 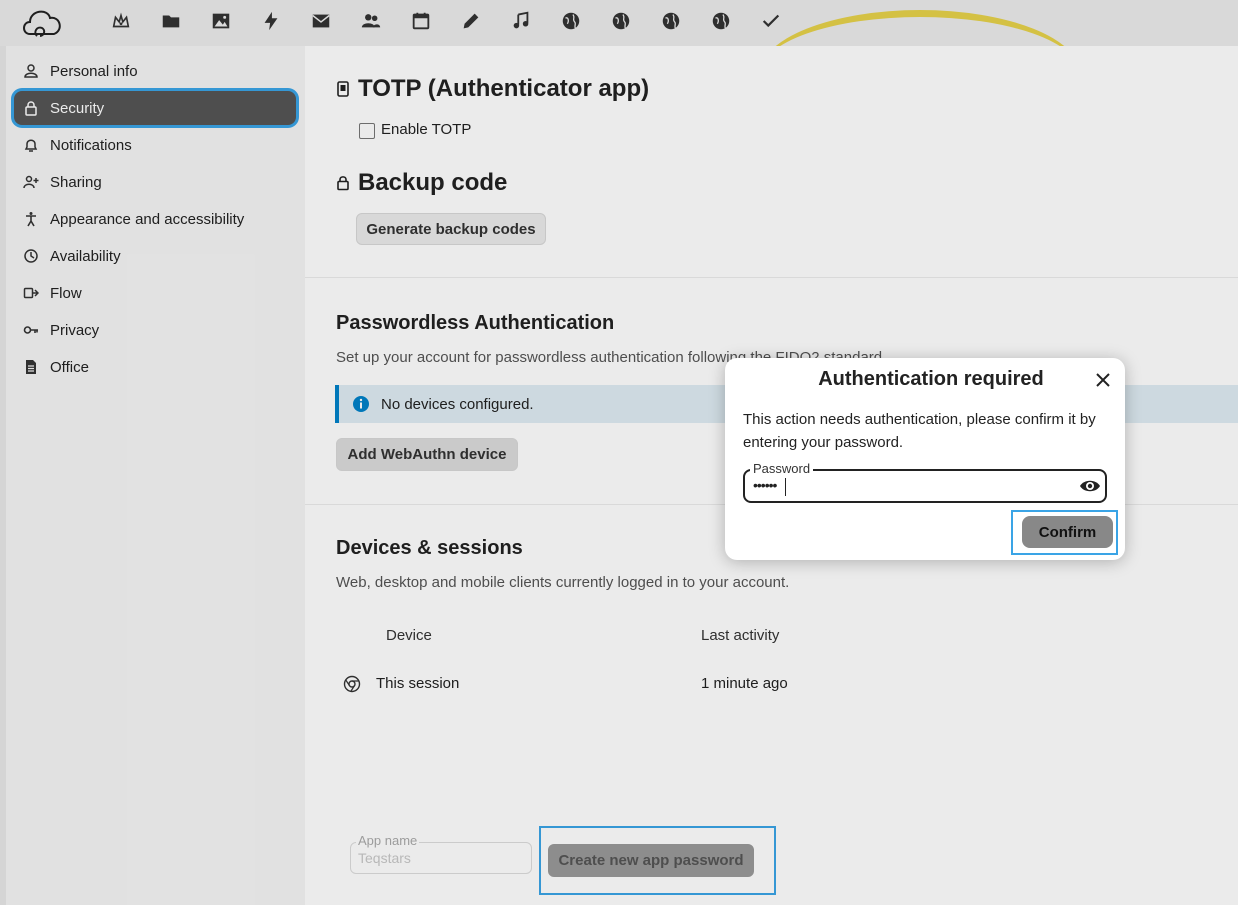 I want to click on dialog-title: Authentication required, so click(x=931, y=379).